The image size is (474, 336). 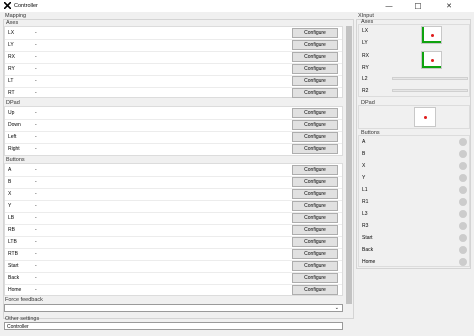 I want to click on axes-label: LT, so click(x=11, y=81).